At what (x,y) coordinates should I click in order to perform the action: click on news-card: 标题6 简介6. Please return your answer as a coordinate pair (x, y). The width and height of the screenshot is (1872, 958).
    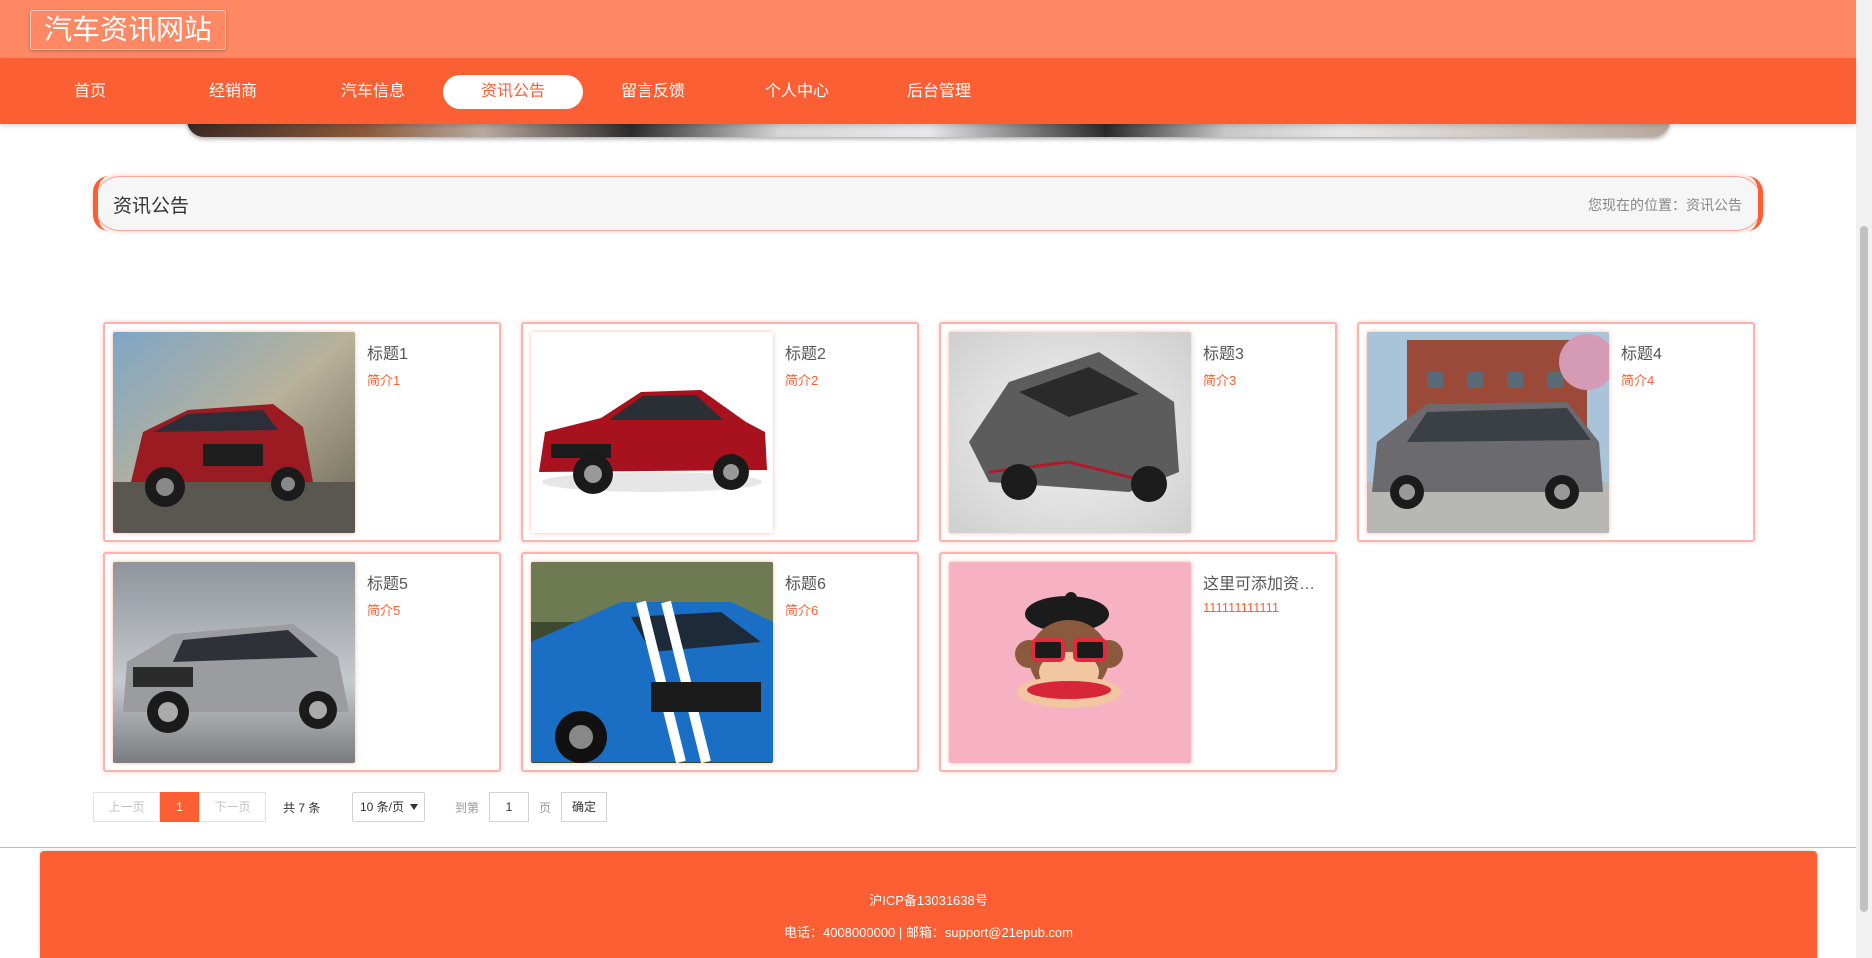
    Looking at the image, I should click on (720, 662).